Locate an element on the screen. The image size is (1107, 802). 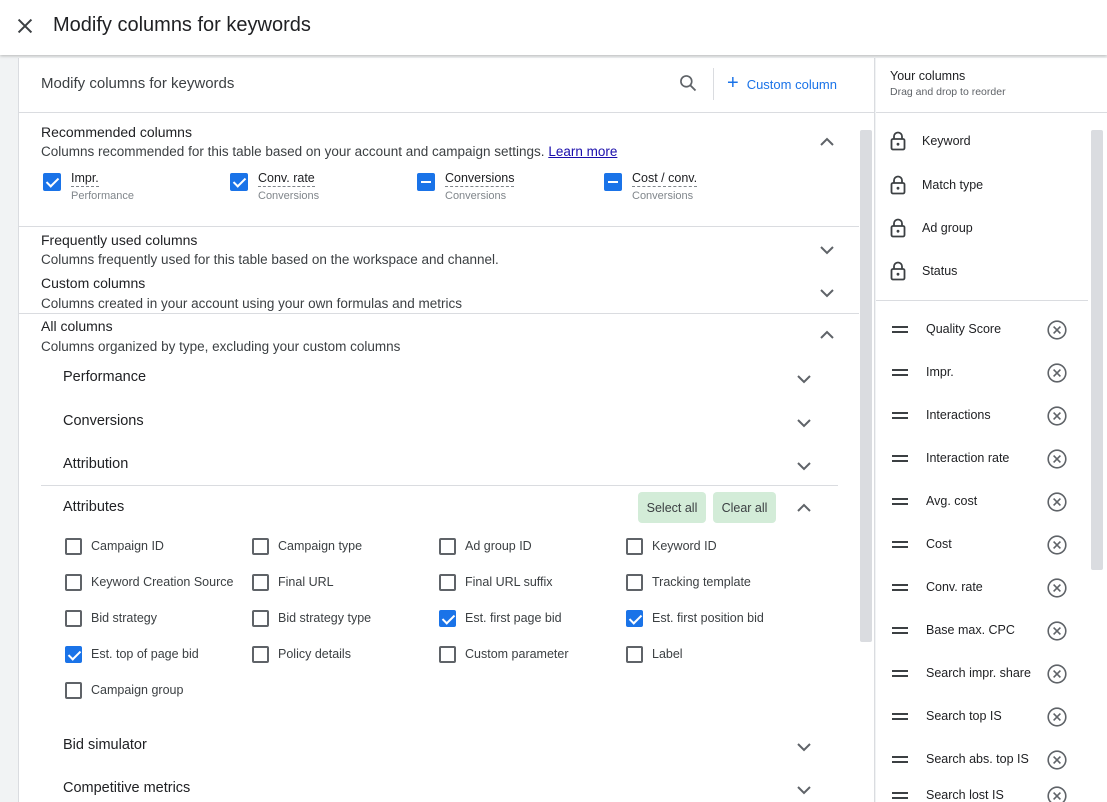
conversions-checkbox is located at coordinates (426, 182).